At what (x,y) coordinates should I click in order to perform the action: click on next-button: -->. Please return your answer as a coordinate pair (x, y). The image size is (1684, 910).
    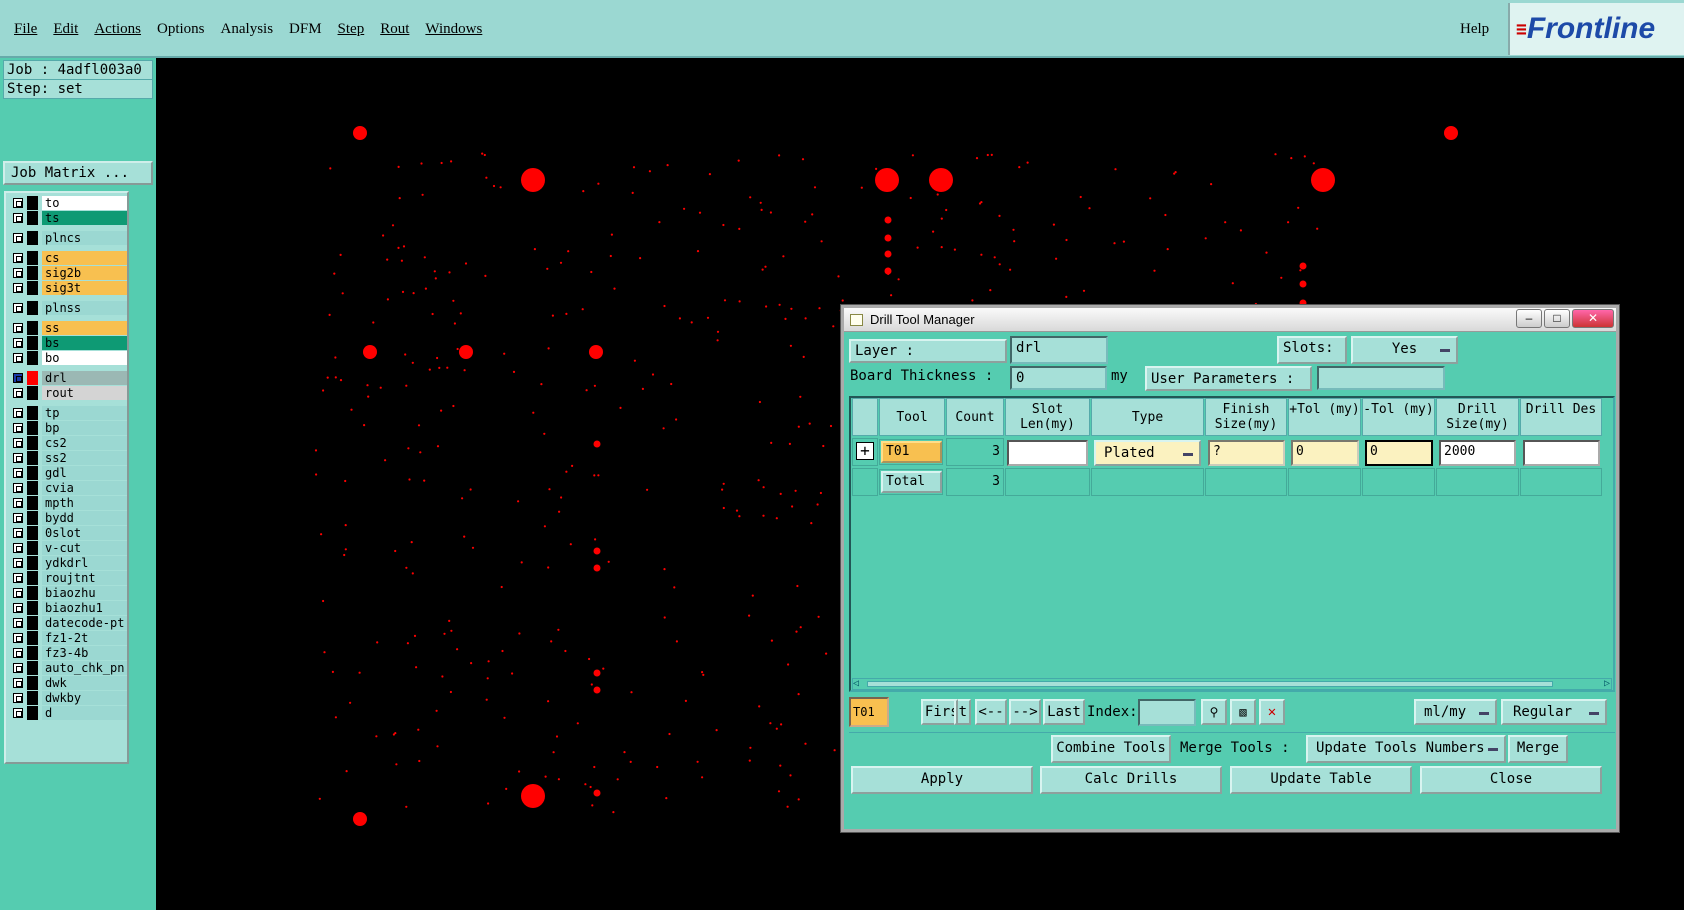
    Looking at the image, I should click on (1025, 712).